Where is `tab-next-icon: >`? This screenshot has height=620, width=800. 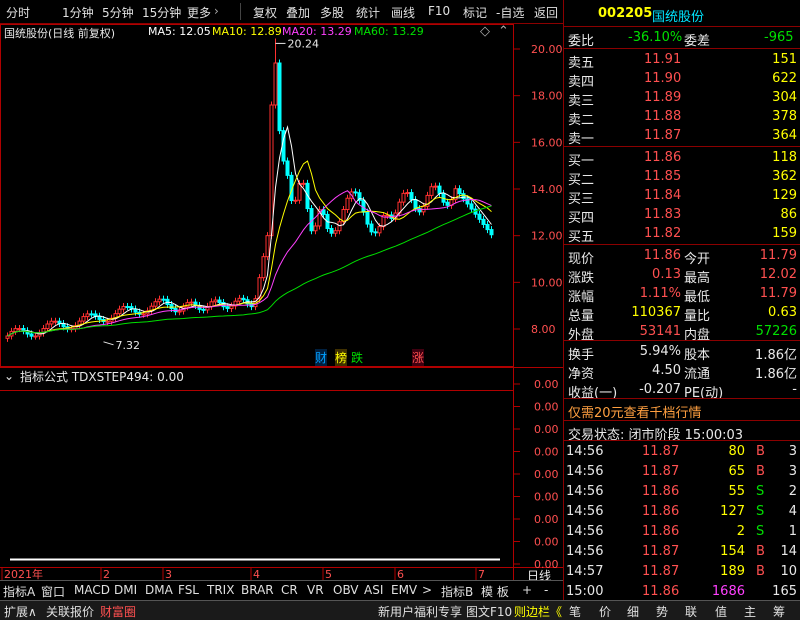
tab-next-icon: > is located at coordinates (427, 590).